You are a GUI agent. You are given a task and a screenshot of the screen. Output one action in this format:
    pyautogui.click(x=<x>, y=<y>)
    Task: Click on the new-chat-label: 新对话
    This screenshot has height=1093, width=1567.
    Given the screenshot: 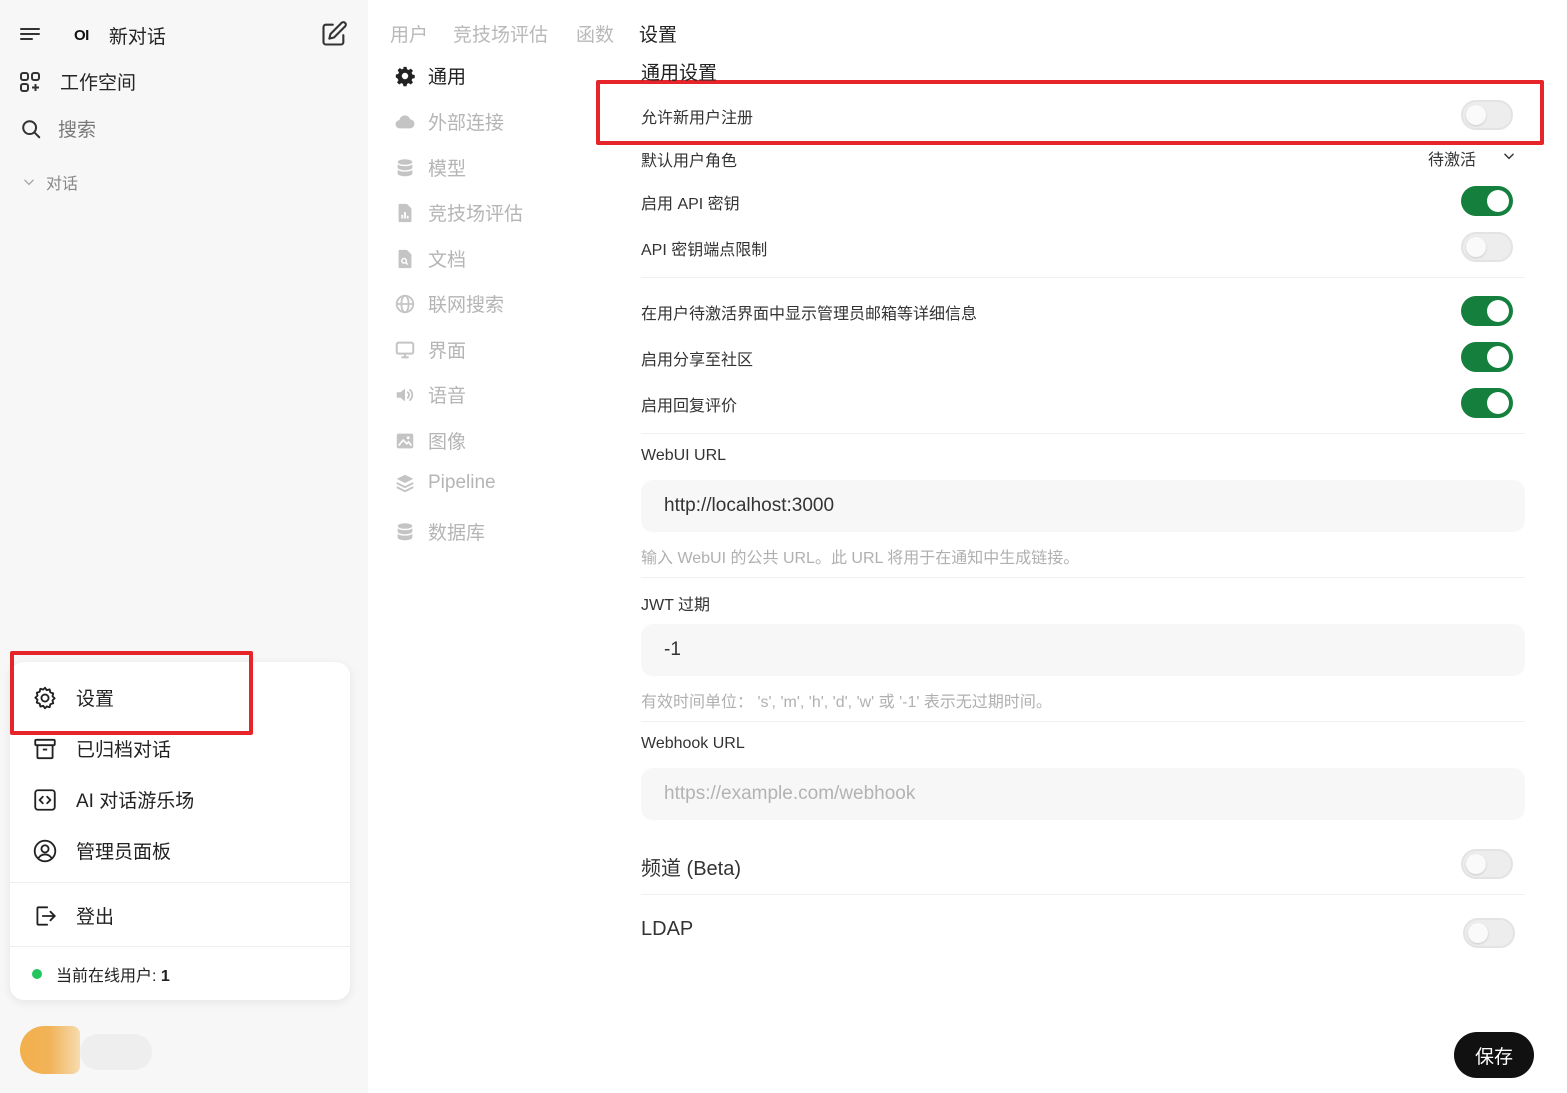 What is the action you would take?
    pyautogui.click(x=137, y=37)
    